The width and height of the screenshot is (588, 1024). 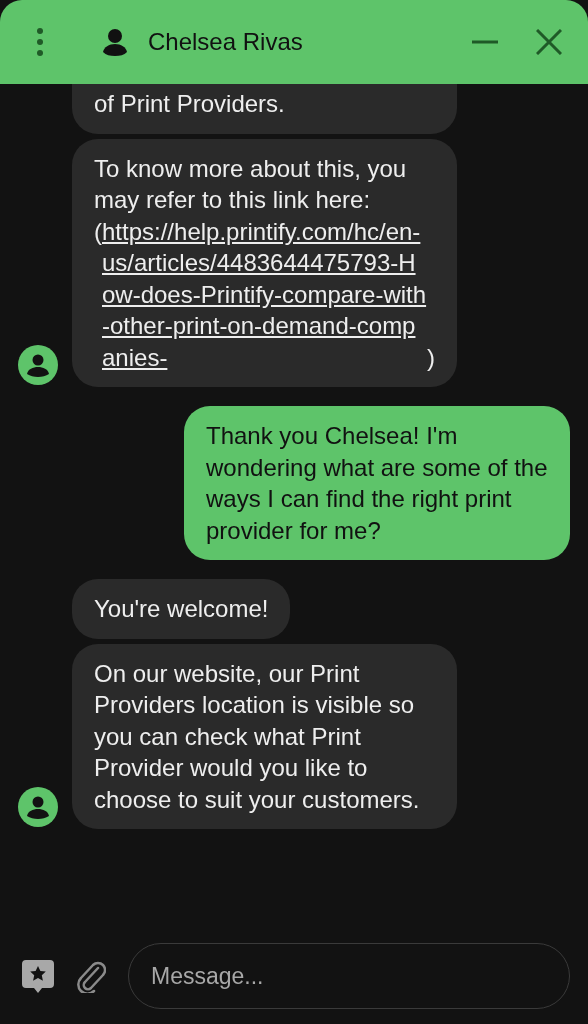 I want to click on contact-name: Chelsea Rivas, so click(x=226, y=42).